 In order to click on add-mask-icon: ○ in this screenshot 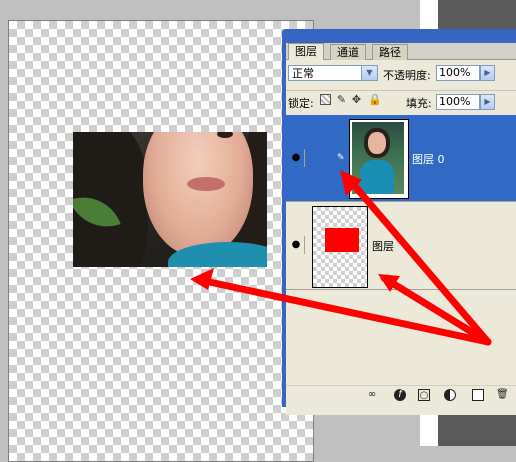, I will do `click(424, 395)`.